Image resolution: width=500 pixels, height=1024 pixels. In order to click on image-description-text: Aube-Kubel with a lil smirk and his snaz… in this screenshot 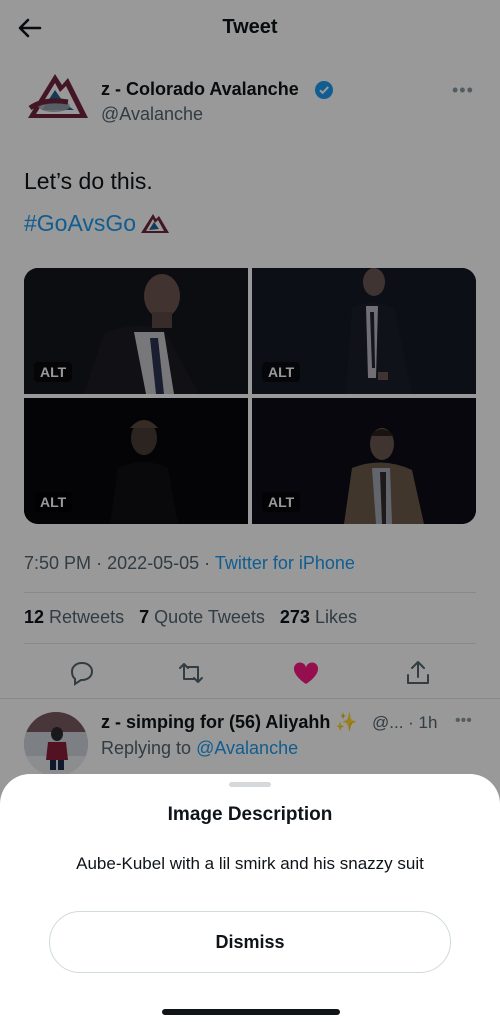, I will do `click(250, 863)`.